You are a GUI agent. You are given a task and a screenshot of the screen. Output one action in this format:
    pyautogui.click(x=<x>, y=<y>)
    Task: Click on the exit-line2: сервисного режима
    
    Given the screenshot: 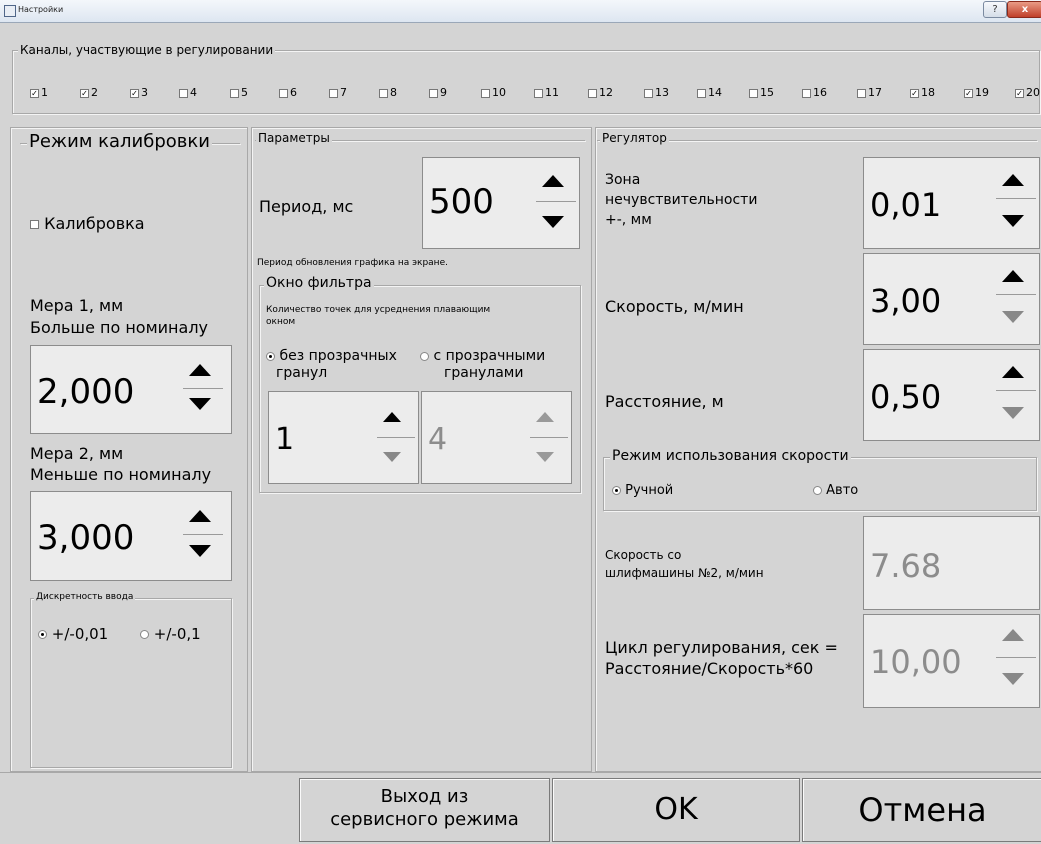 What is the action you would take?
    pyautogui.click(x=424, y=819)
    